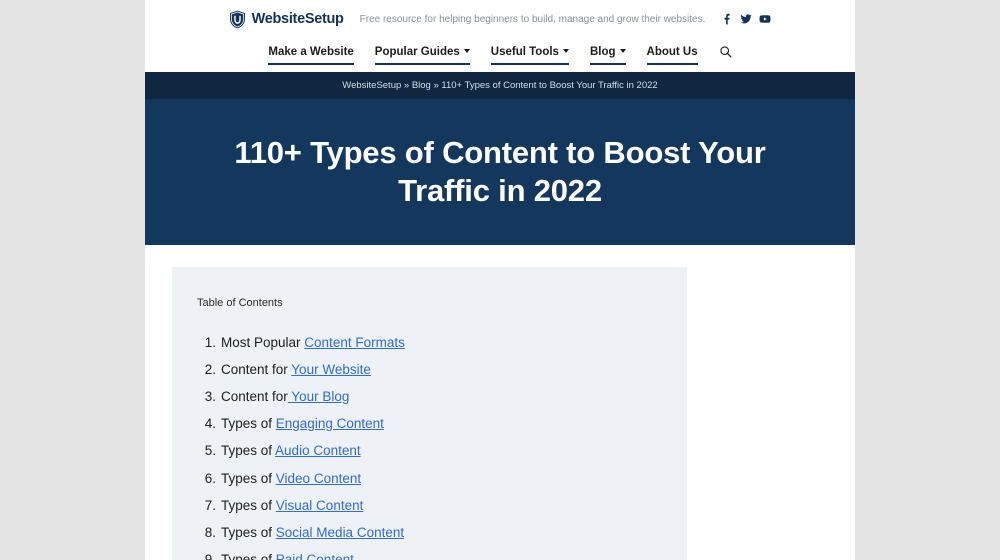 This screenshot has width=1000, height=560. I want to click on site-logo: WebsiteSetup, so click(286, 19).